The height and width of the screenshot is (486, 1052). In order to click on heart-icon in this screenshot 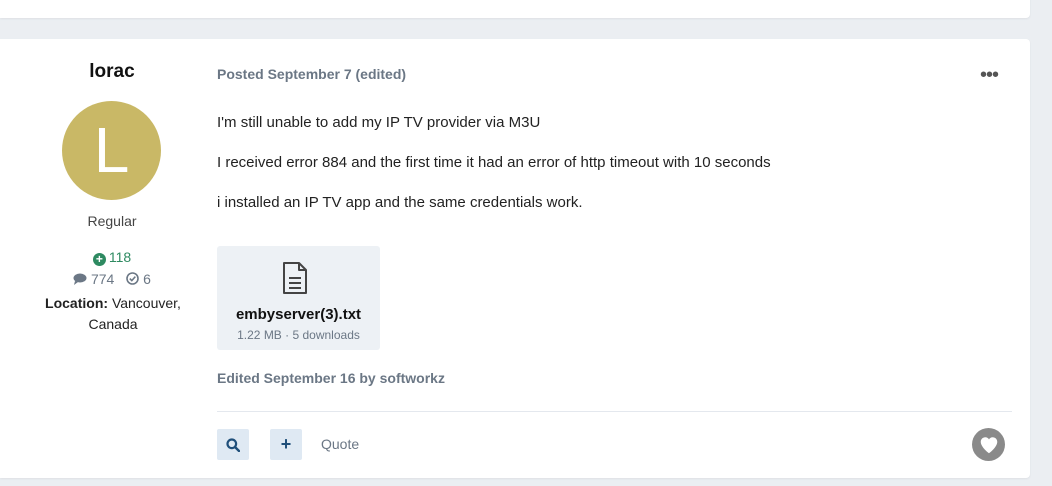, I will do `click(988, 445)`.